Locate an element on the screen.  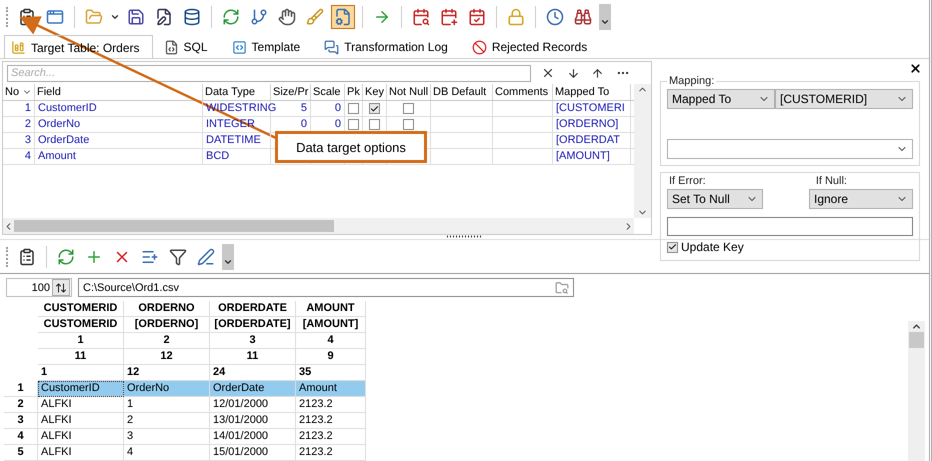
if-error-select: Set To Null is located at coordinates (715, 199).